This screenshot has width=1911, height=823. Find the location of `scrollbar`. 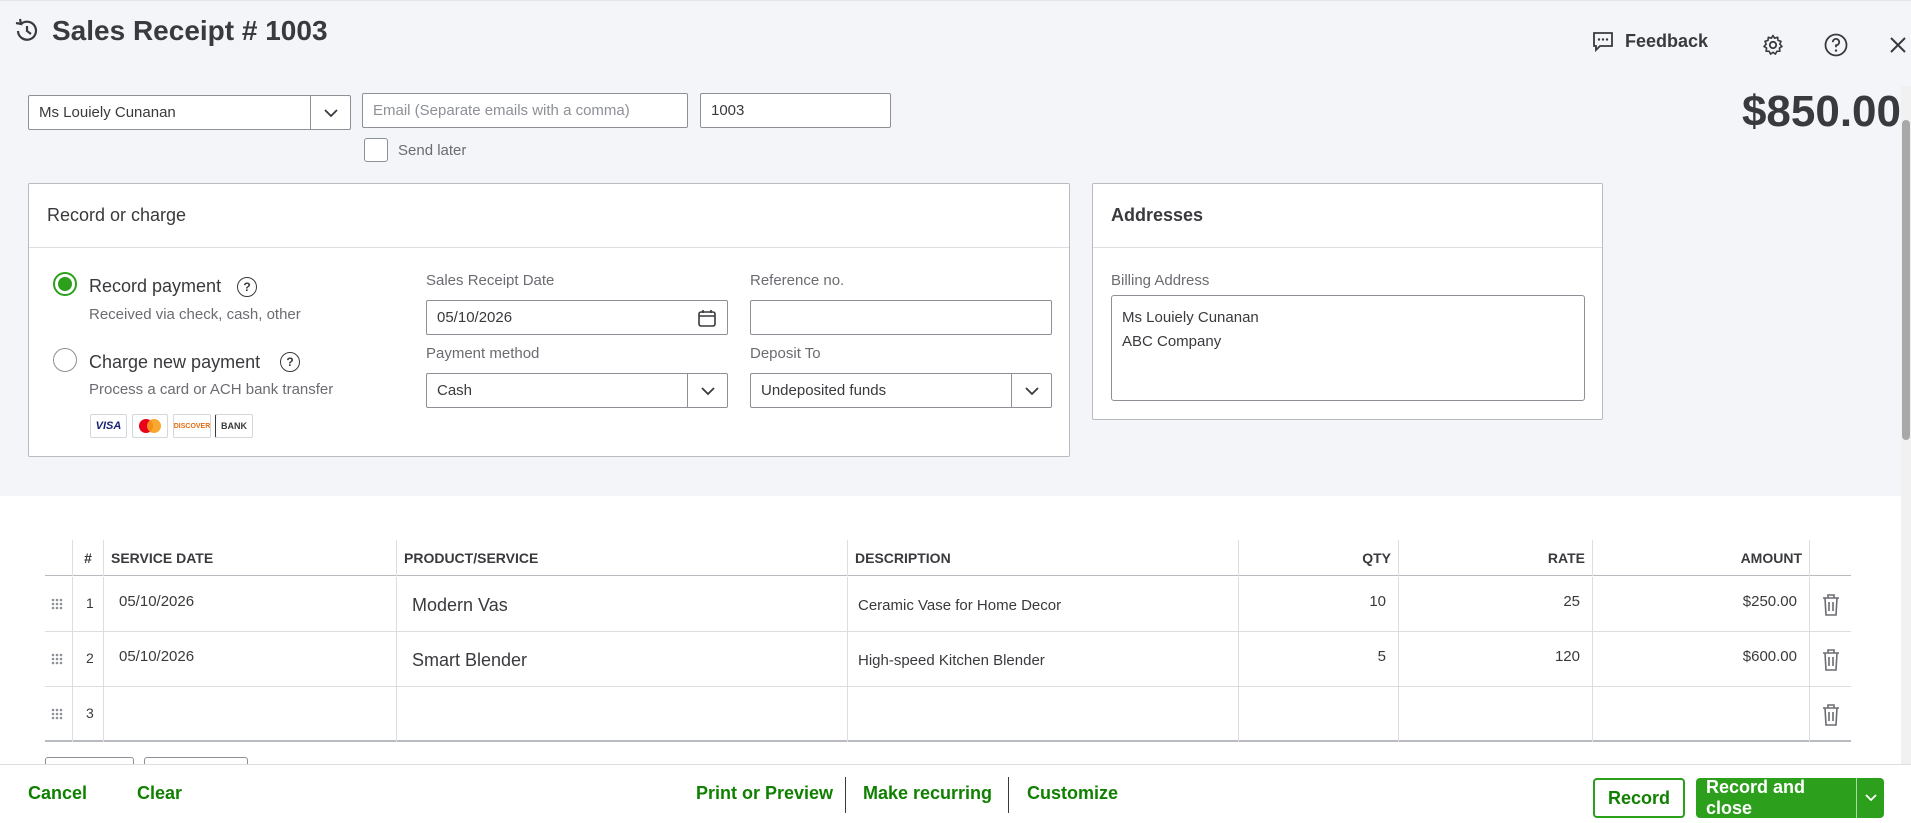

scrollbar is located at coordinates (1906, 426).